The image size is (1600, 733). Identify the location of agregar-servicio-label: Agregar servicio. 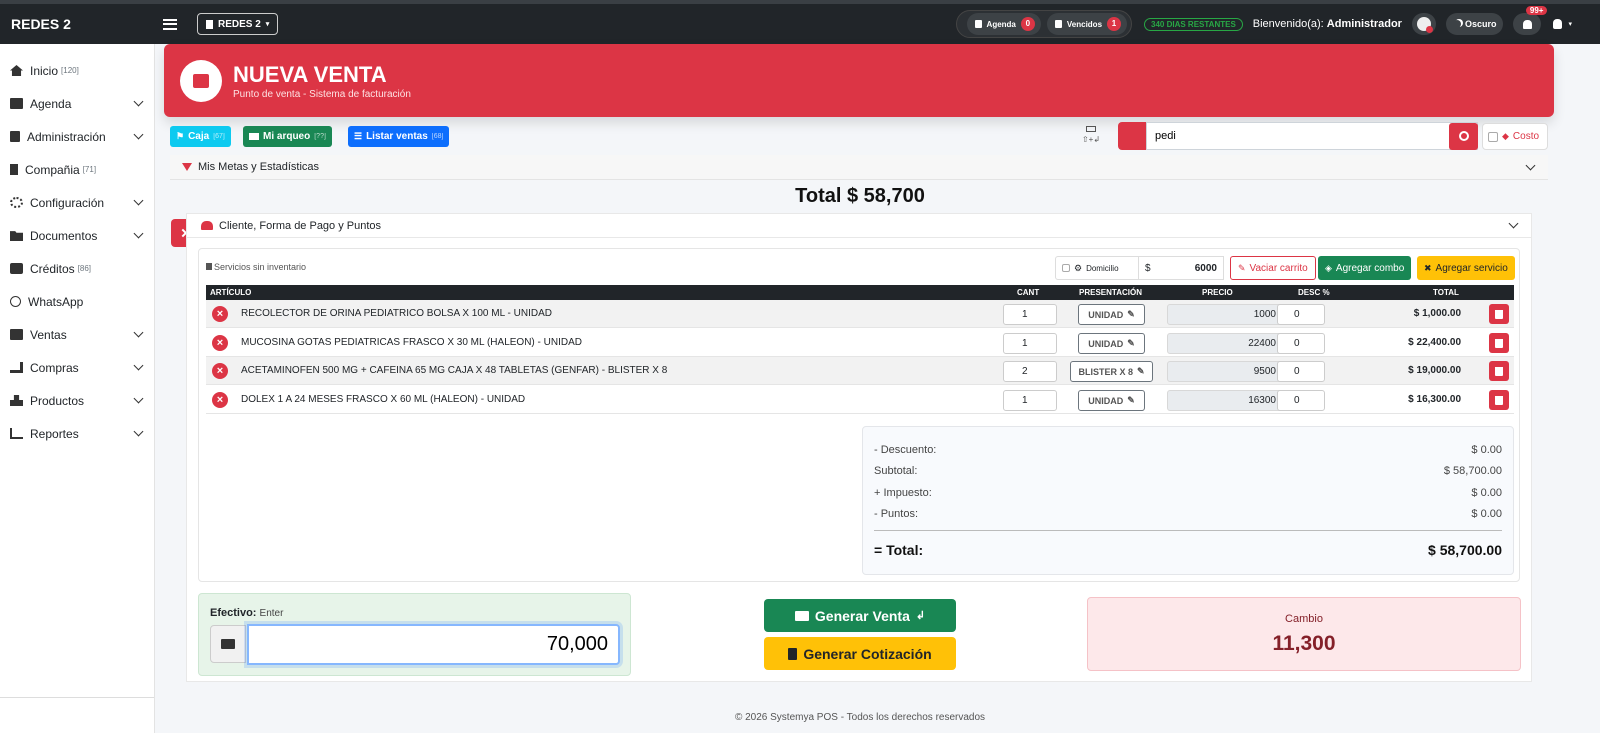
(1471, 268).